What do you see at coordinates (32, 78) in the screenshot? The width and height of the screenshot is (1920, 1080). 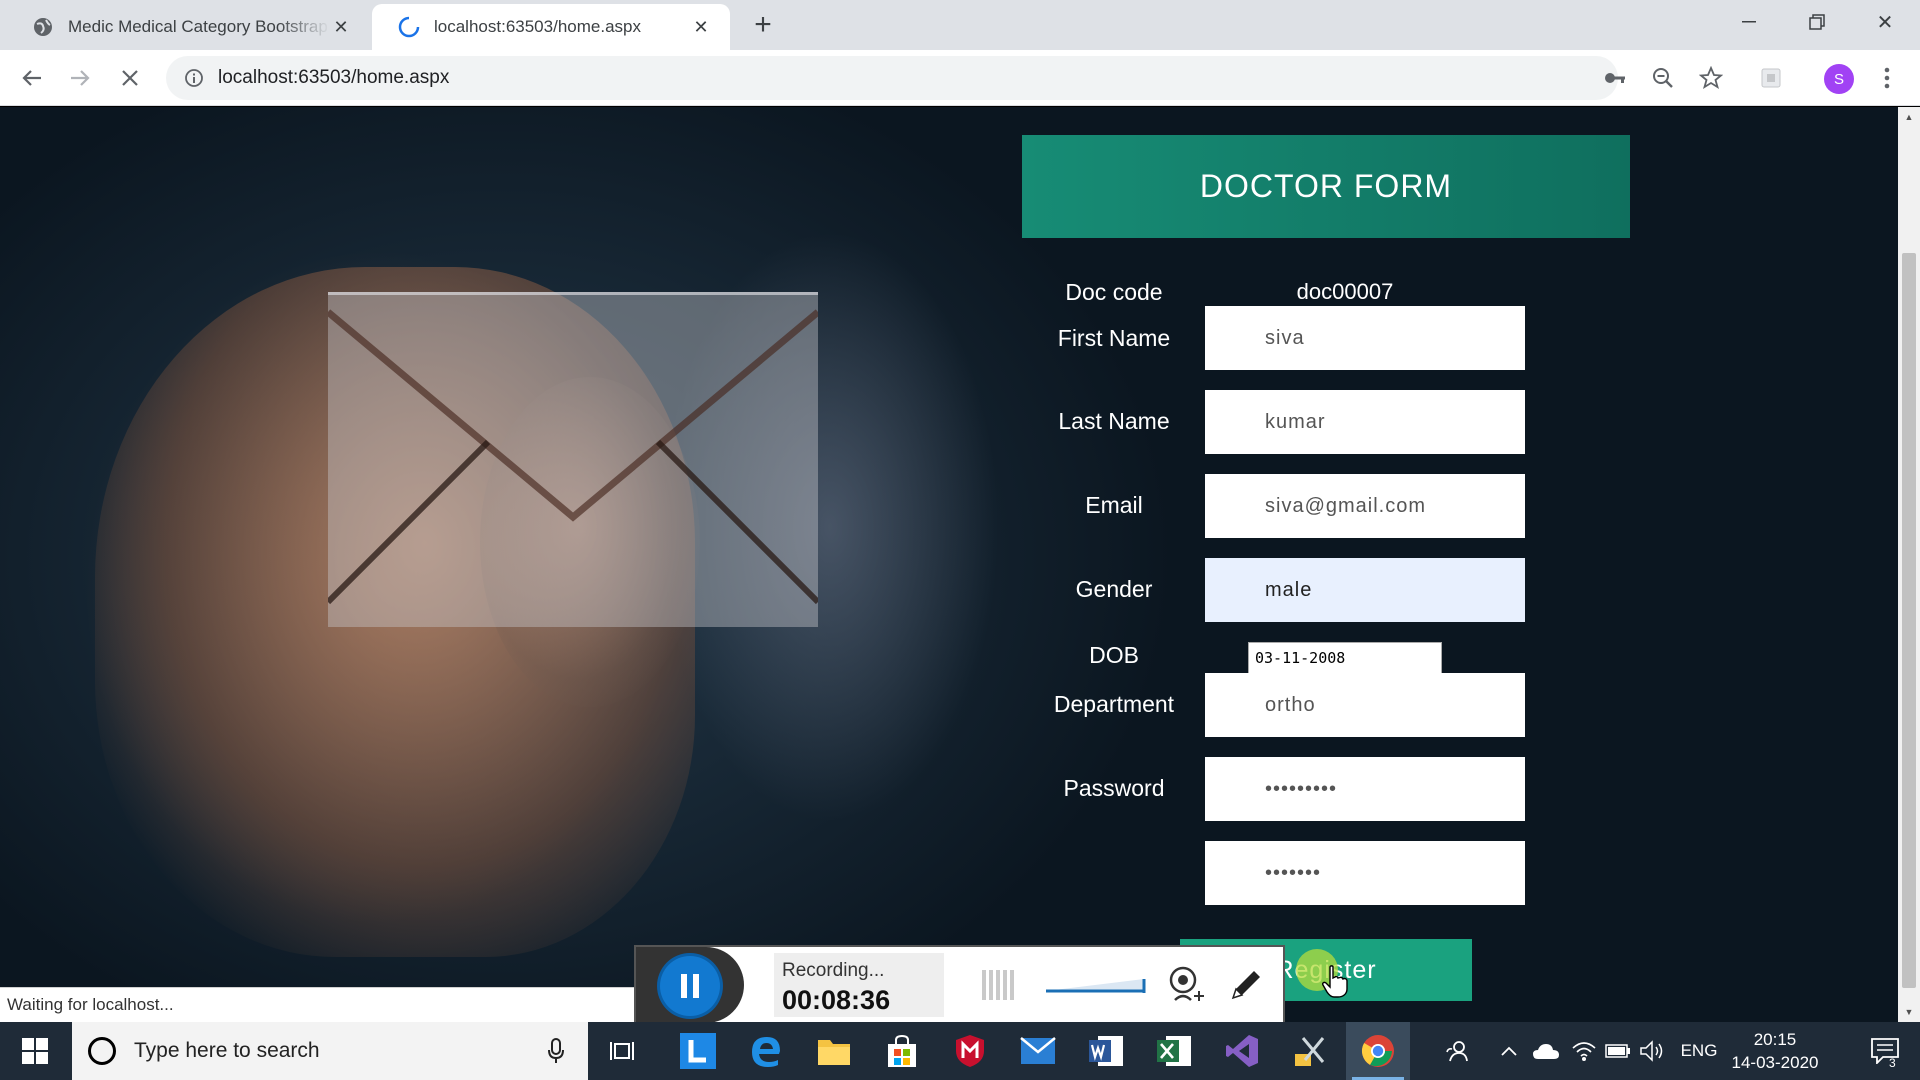 I see `back-arrow-icon` at bounding box center [32, 78].